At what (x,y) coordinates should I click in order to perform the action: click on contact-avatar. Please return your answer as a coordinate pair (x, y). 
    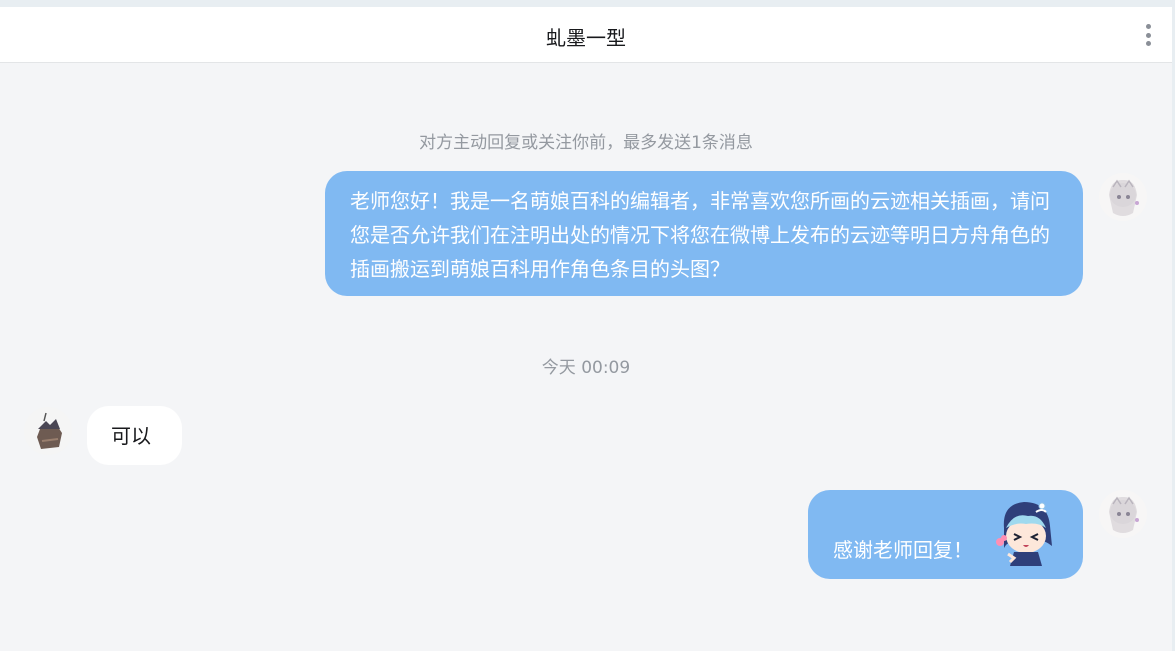
    Looking at the image, I should click on (48, 431).